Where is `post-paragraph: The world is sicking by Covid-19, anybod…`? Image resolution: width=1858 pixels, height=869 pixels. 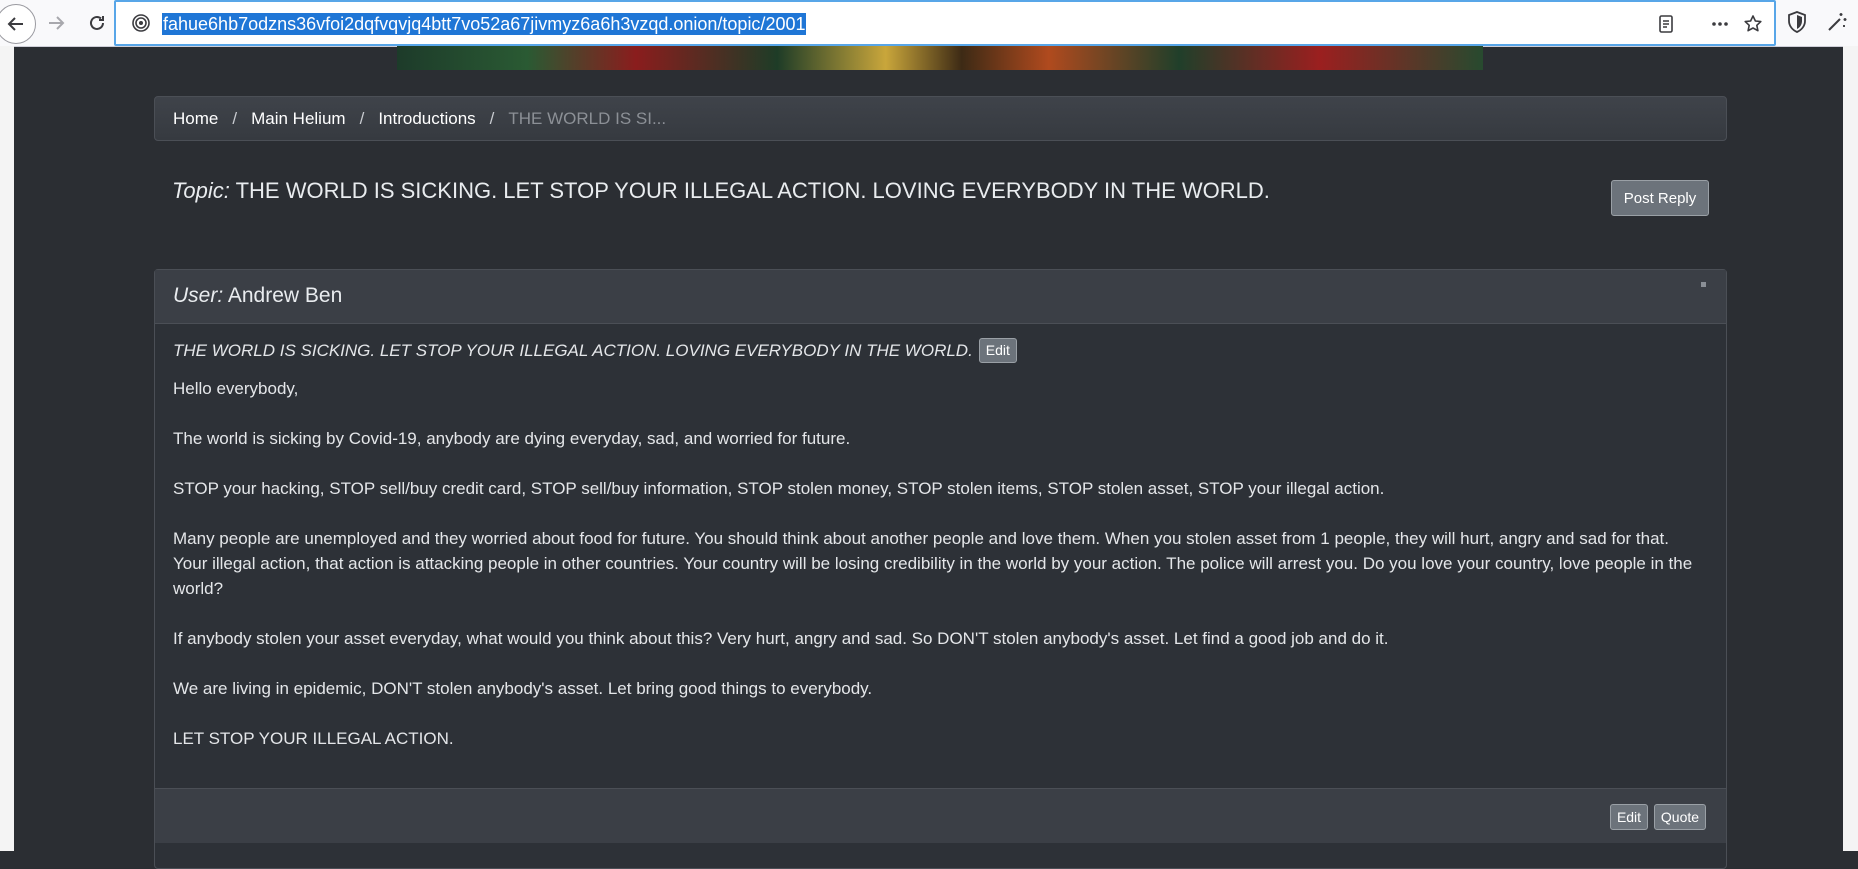
post-paragraph: The world is sicking by Covid-19, anybod… is located at coordinates (512, 438).